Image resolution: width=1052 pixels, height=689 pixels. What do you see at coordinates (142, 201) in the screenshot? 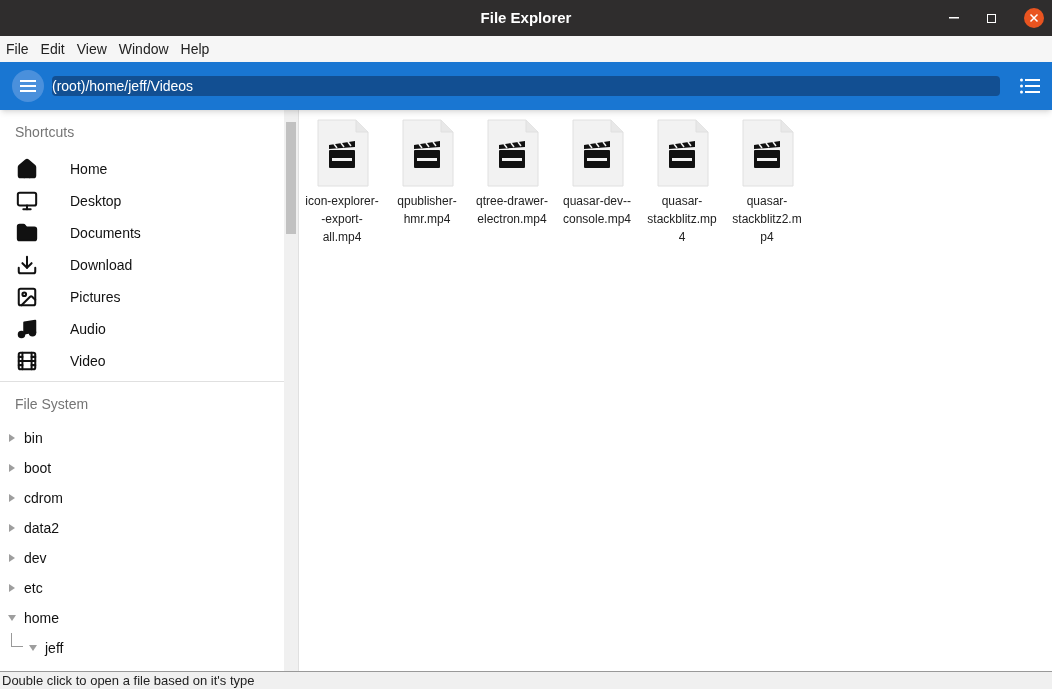
I see `shortcut-item: Desktop` at bounding box center [142, 201].